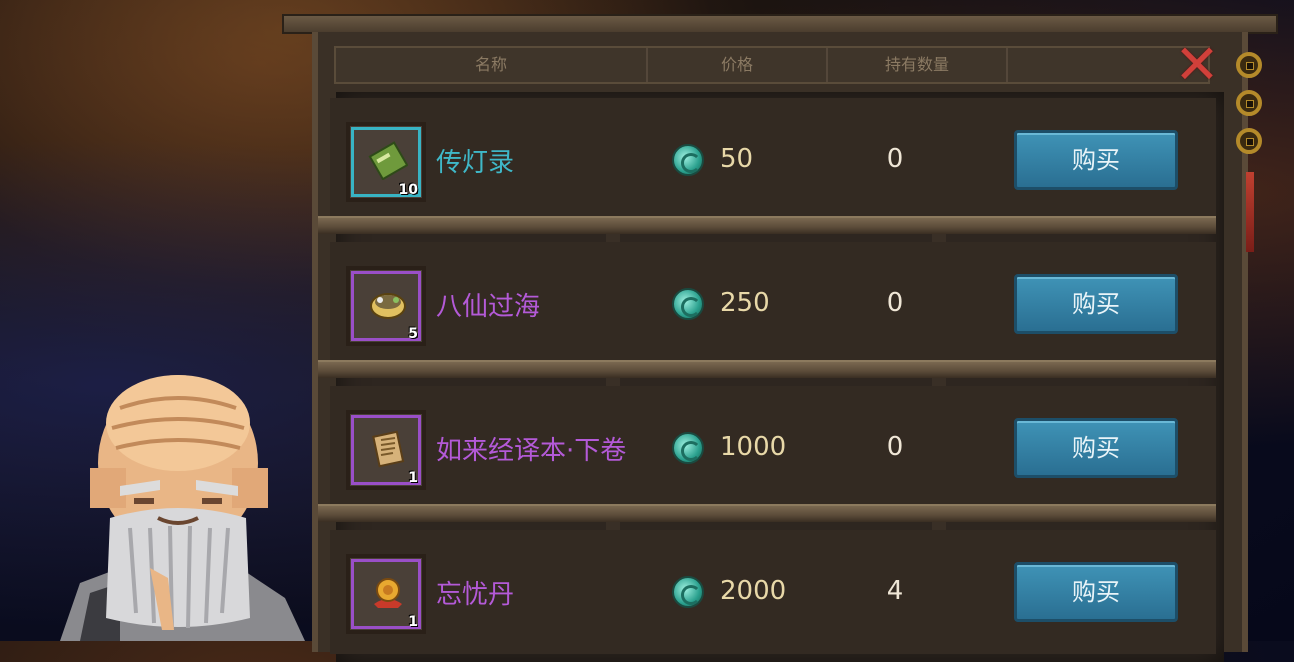 This screenshot has height=662, width=1294. I want to click on column-header-price: 价格, so click(738, 65).